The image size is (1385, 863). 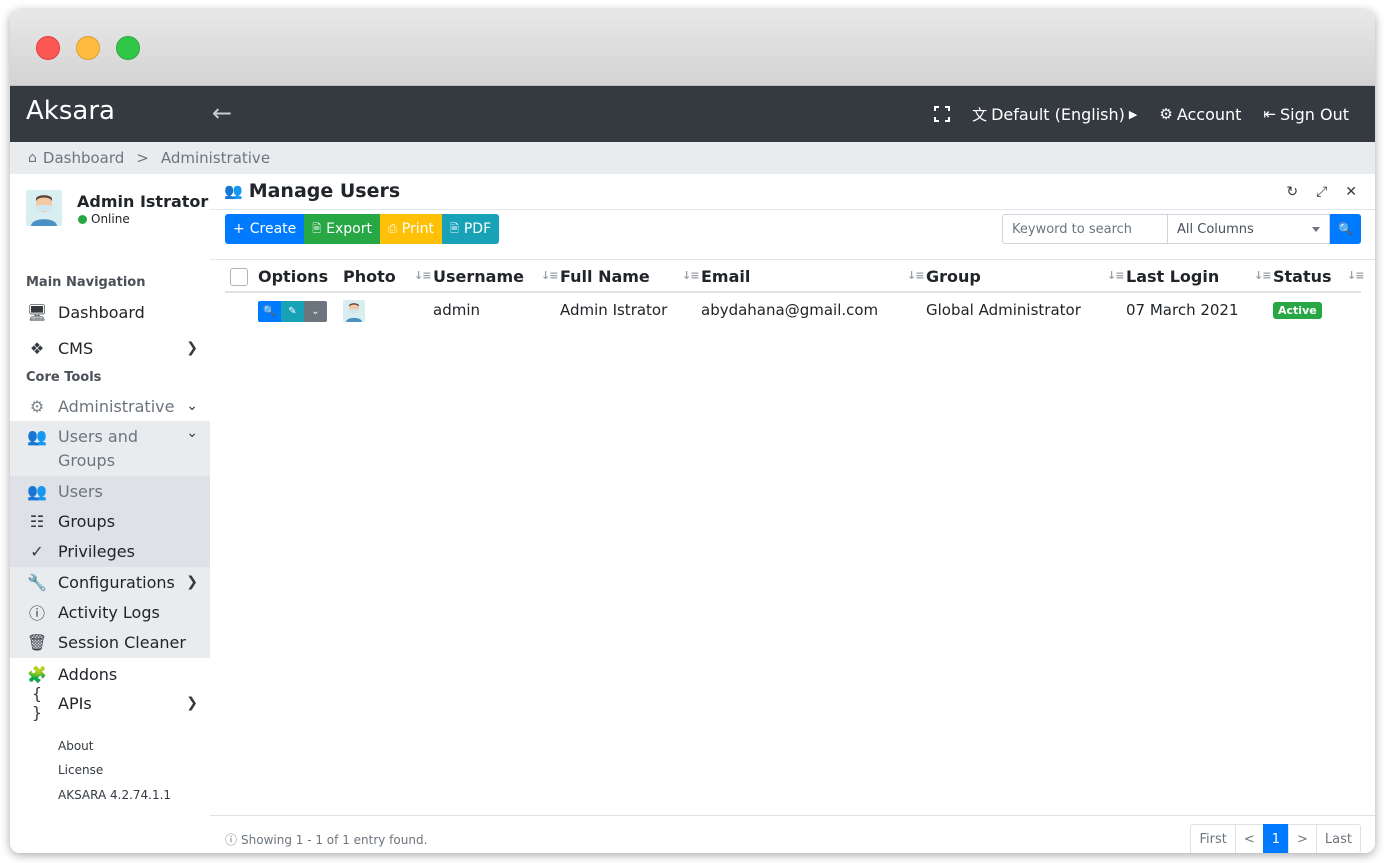 What do you see at coordinates (1351, 192) in the screenshot?
I see `close-icon: ✕` at bounding box center [1351, 192].